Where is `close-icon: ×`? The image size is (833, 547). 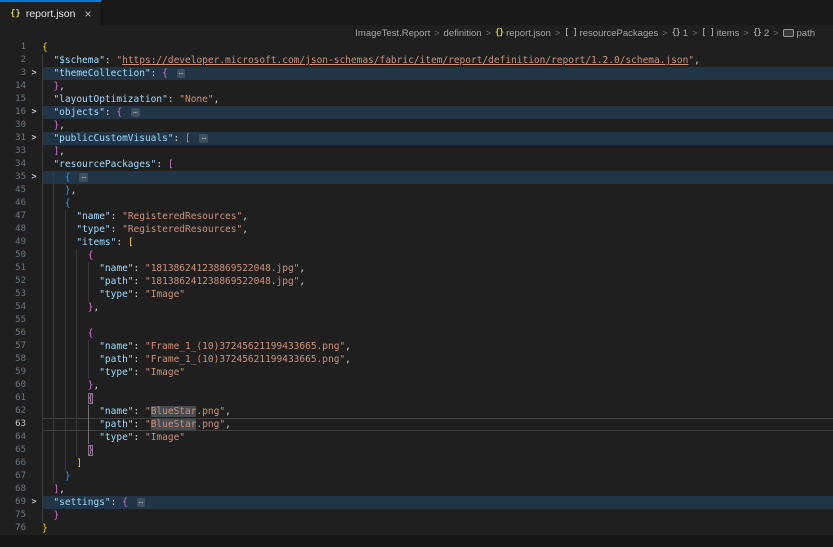 close-icon: × is located at coordinates (87, 14).